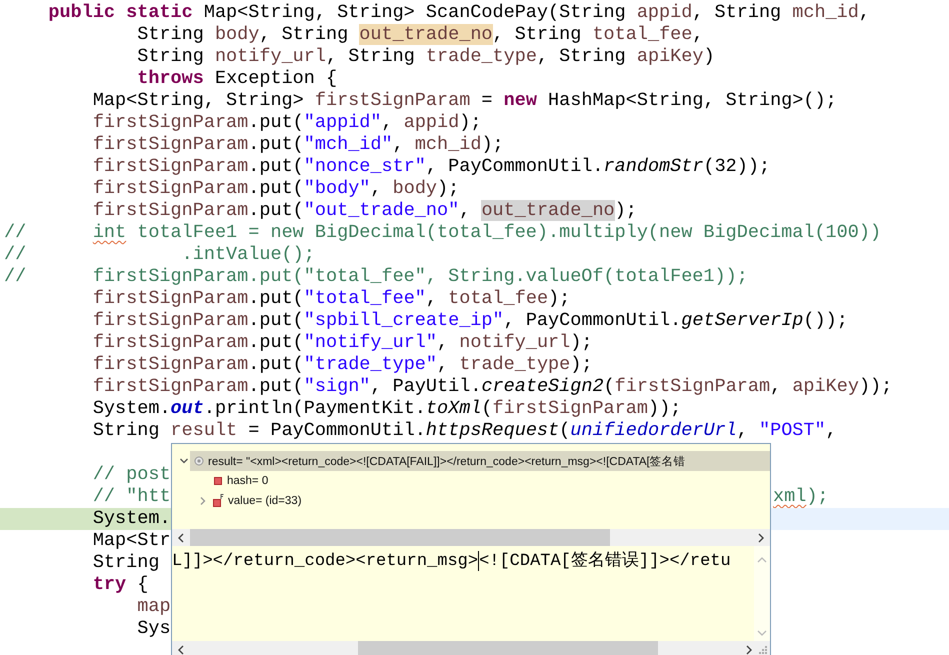 This screenshot has width=949, height=655. I want to click on code-line: String, so click(126, 562).